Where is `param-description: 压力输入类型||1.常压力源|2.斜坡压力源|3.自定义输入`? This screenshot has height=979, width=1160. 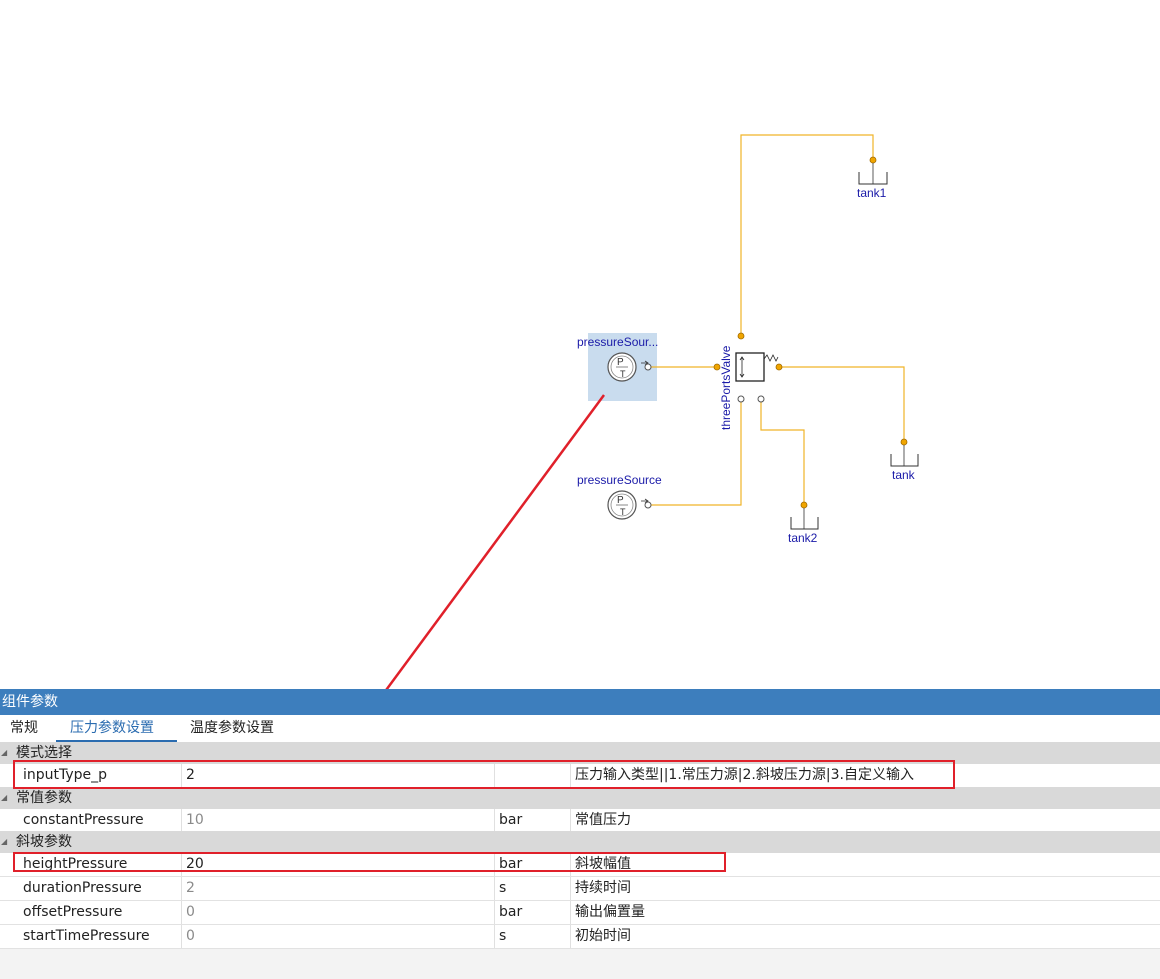 param-description: 压力输入类型||1.常压力源|2.斜坡压力源|3.自定义输入 is located at coordinates (865, 775).